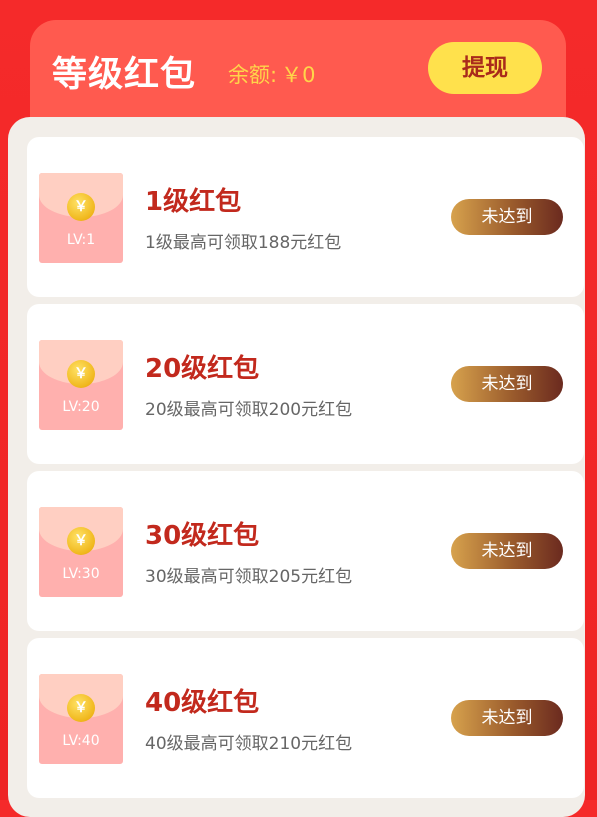 This screenshot has width=597, height=817. I want to click on red-envelope-icon: ￥ LV:30, so click(81, 552).